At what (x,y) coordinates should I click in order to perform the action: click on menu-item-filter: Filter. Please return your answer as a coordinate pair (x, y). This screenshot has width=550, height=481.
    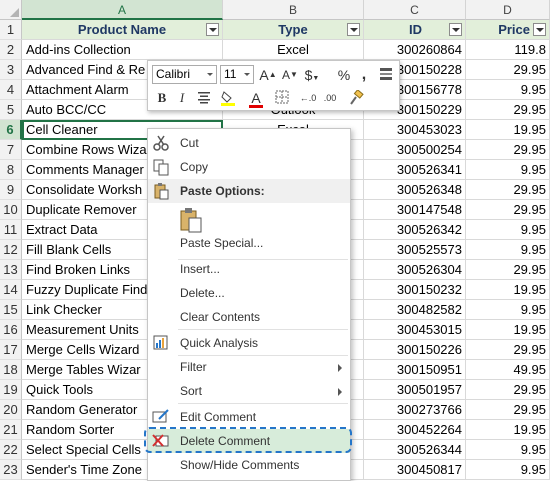
    Looking at the image, I should click on (249, 367).